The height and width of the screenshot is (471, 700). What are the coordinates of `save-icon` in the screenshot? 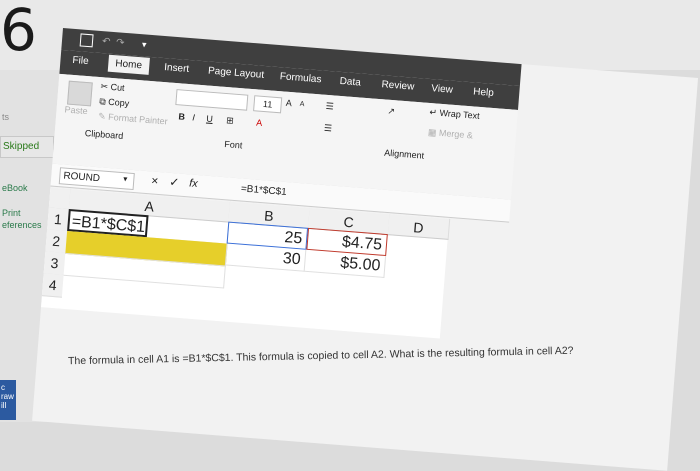 It's located at (86, 40).